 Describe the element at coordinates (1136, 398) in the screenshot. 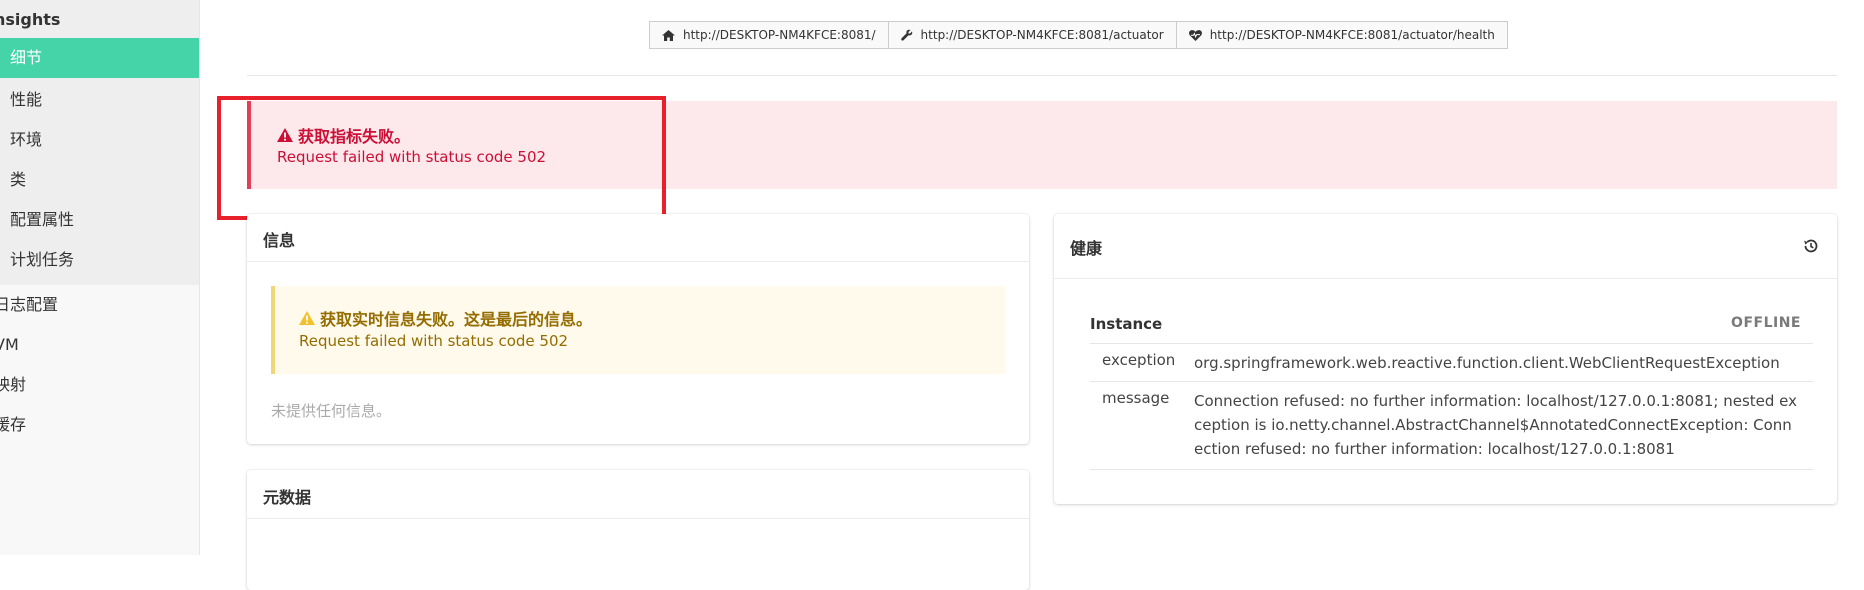

I see `row-key: message` at that location.